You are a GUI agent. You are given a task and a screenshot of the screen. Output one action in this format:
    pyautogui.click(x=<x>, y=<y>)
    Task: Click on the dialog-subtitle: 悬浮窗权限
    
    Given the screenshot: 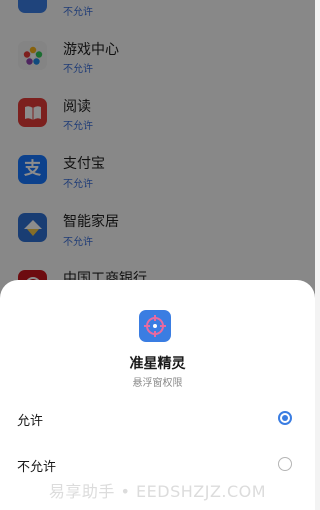 What is the action you would take?
    pyautogui.click(x=157, y=383)
    